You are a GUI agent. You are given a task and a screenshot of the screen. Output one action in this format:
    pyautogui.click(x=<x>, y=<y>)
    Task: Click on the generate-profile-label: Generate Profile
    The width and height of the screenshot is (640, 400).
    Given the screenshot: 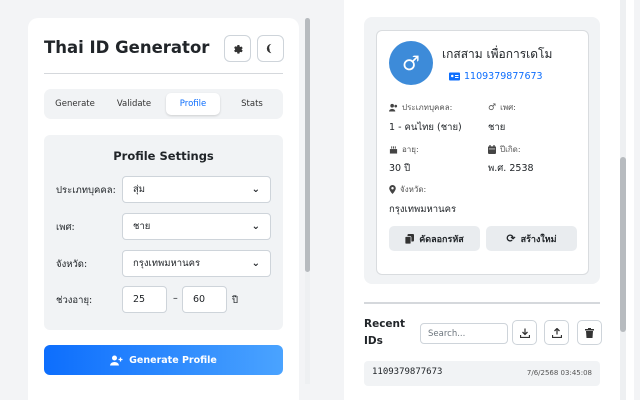 What is the action you would take?
    pyautogui.click(x=173, y=360)
    